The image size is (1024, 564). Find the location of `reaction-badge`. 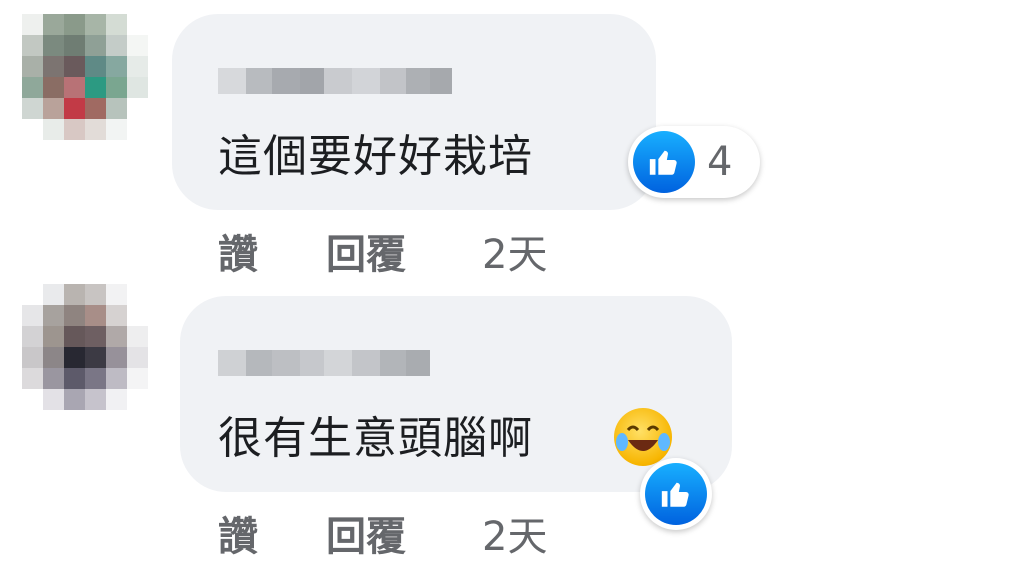

reaction-badge is located at coordinates (676, 494).